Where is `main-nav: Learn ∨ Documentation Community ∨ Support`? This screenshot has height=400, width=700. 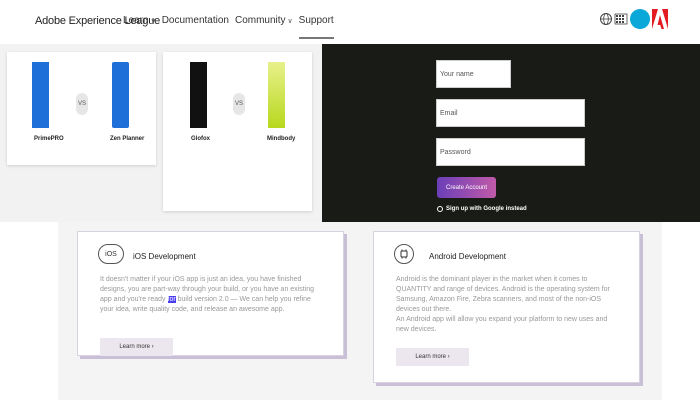 main-nav: Learn ∨ Documentation Community ∨ Support is located at coordinates (231, 27).